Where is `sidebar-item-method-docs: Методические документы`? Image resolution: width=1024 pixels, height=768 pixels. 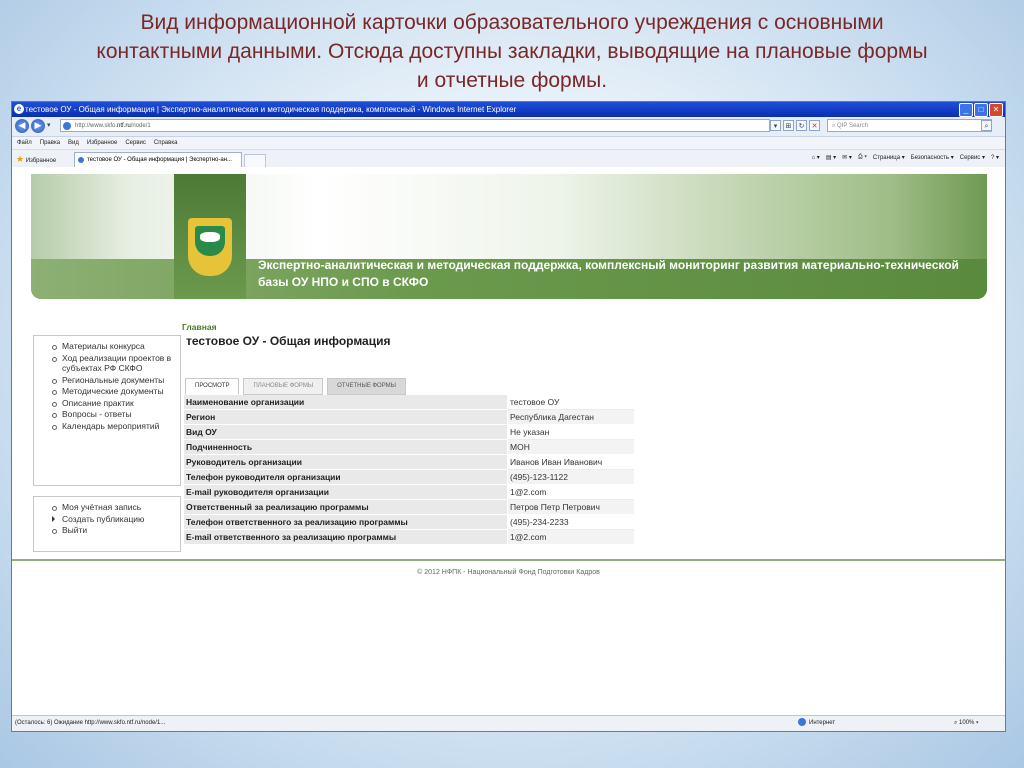 sidebar-item-method-docs: Методические документы is located at coordinates (114, 391).